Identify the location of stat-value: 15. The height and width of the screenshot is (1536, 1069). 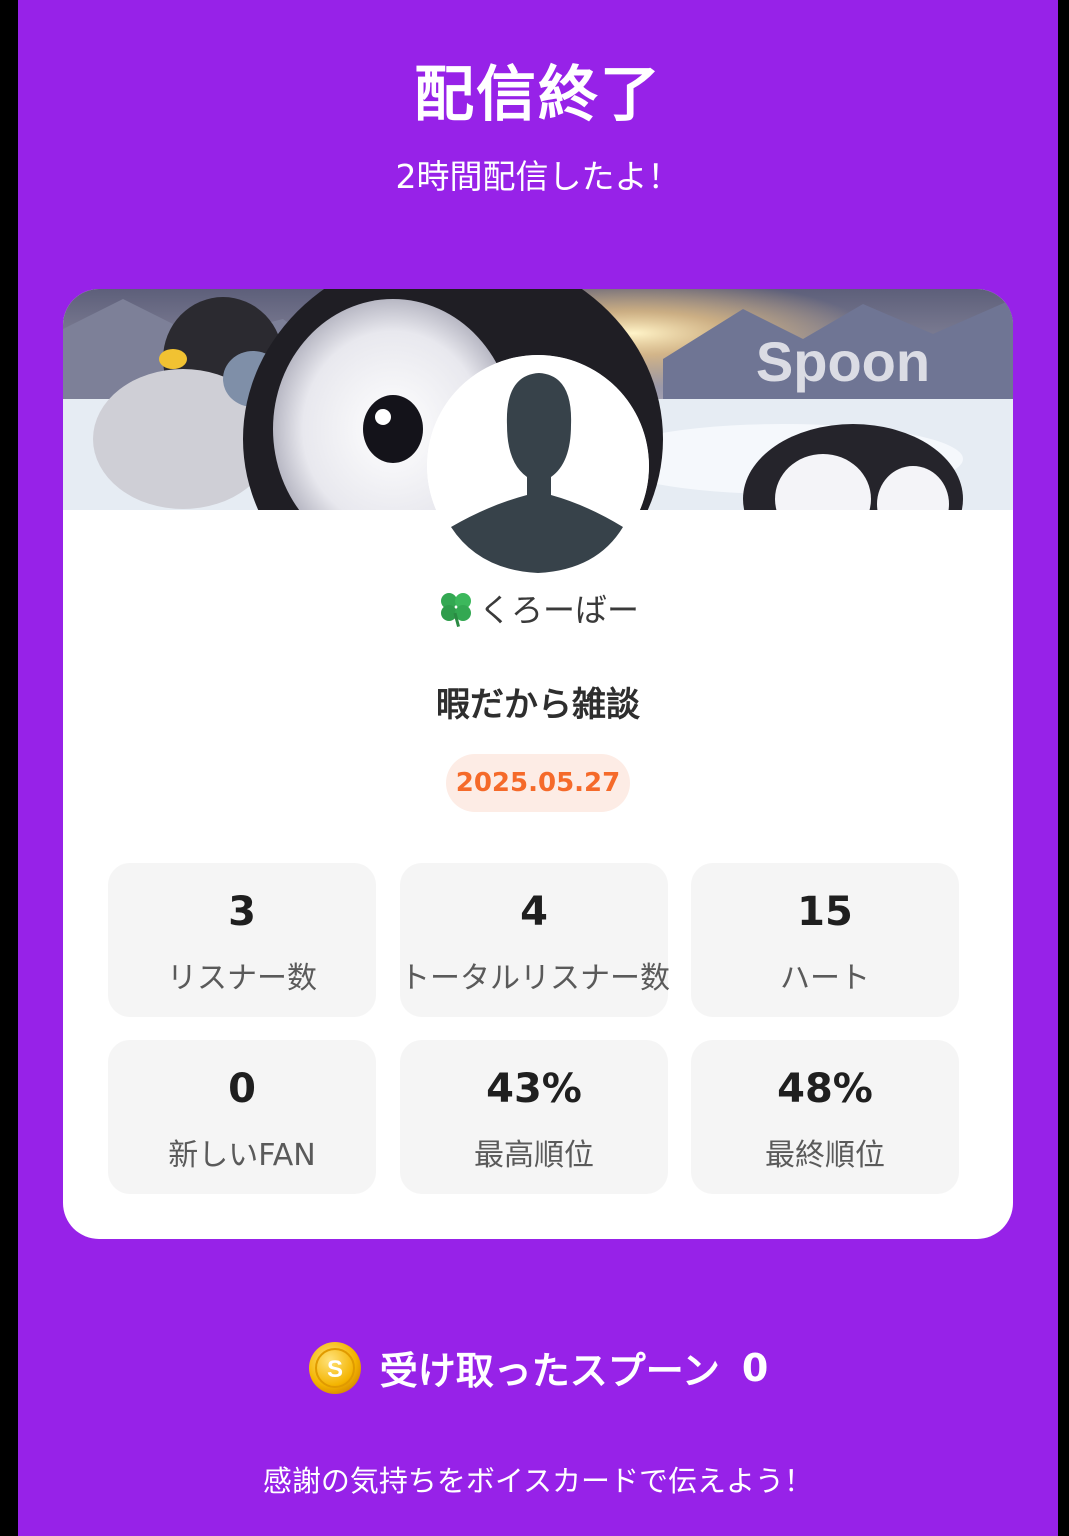
(825, 912).